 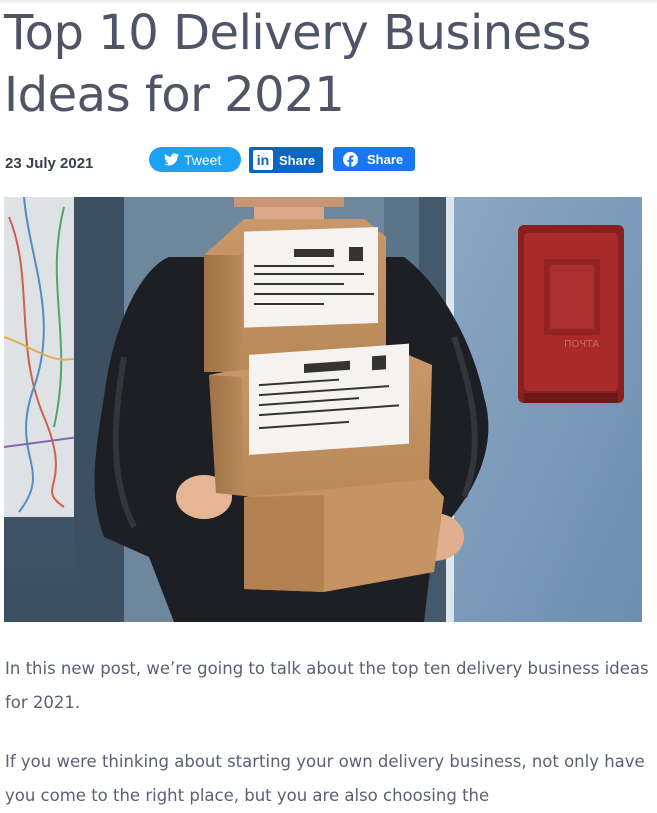 What do you see at coordinates (297, 64) in the screenshot?
I see `article-title: Top 10 Delivery Business Ideas for 2021` at bounding box center [297, 64].